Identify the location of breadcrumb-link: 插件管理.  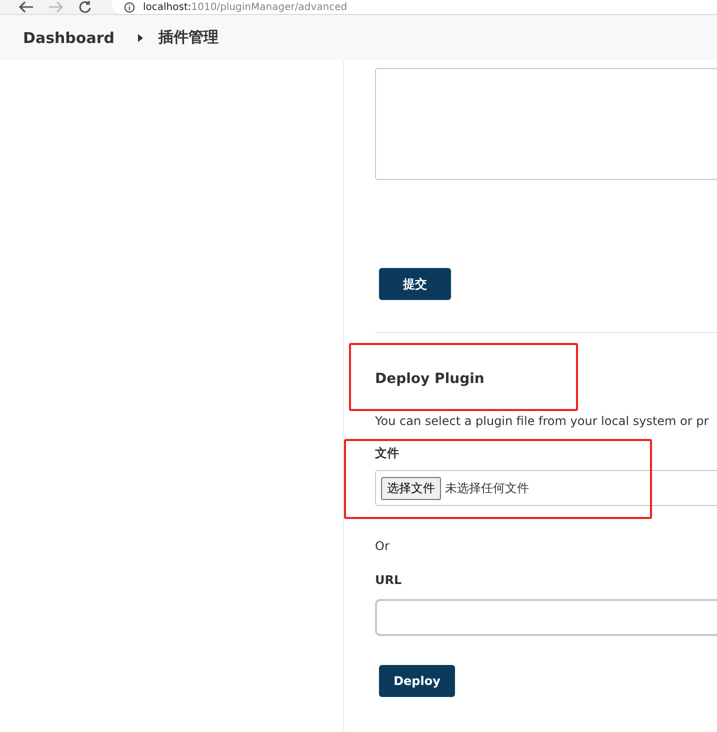
(188, 37).